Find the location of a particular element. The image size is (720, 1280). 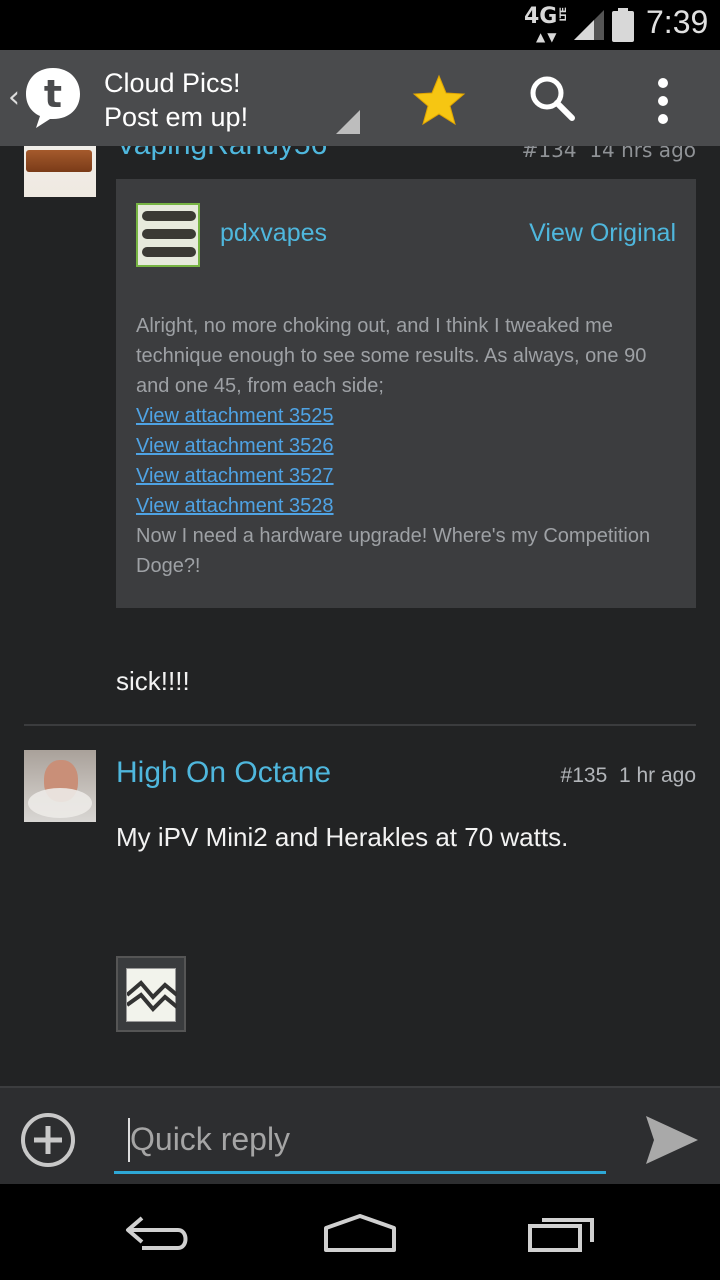

attachment-link: View attachment 3528 is located at coordinates (410, 506).